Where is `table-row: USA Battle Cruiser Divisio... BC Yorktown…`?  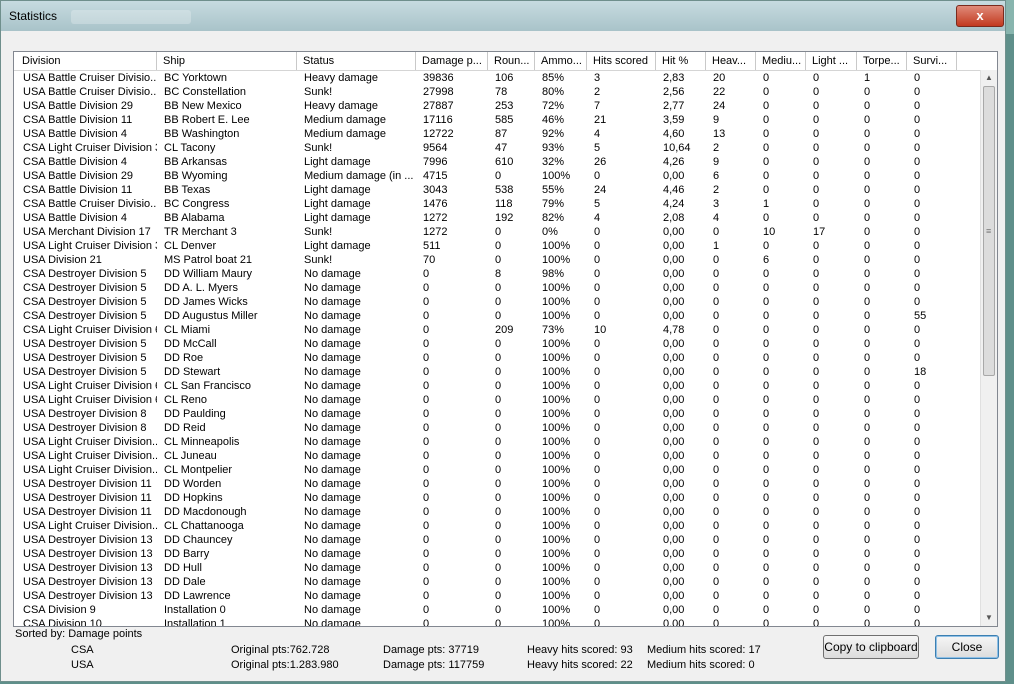 table-row: USA Battle Cruiser Divisio... BC Yorktown… is located at coordinates (499, 78).